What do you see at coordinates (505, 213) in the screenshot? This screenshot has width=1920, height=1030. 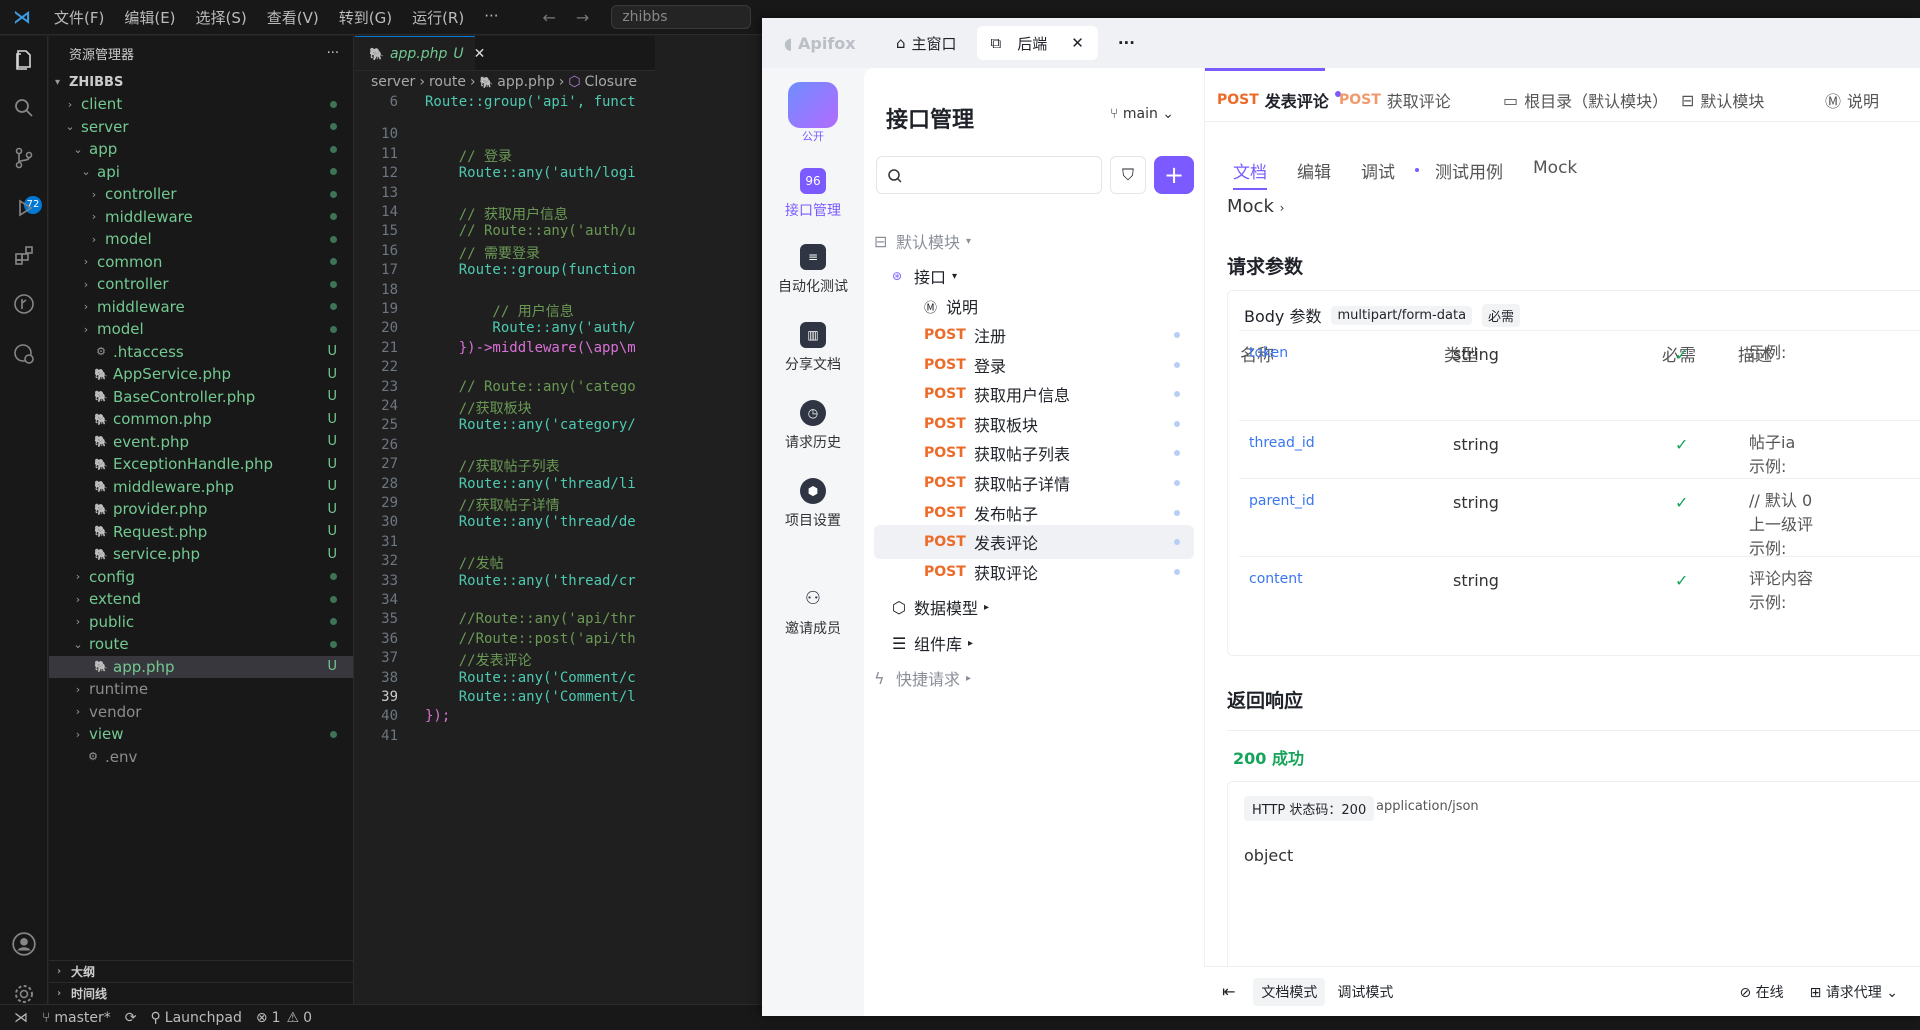 I see `code-line: 14 // 获取用户信息` at bounding box center [505, 213].